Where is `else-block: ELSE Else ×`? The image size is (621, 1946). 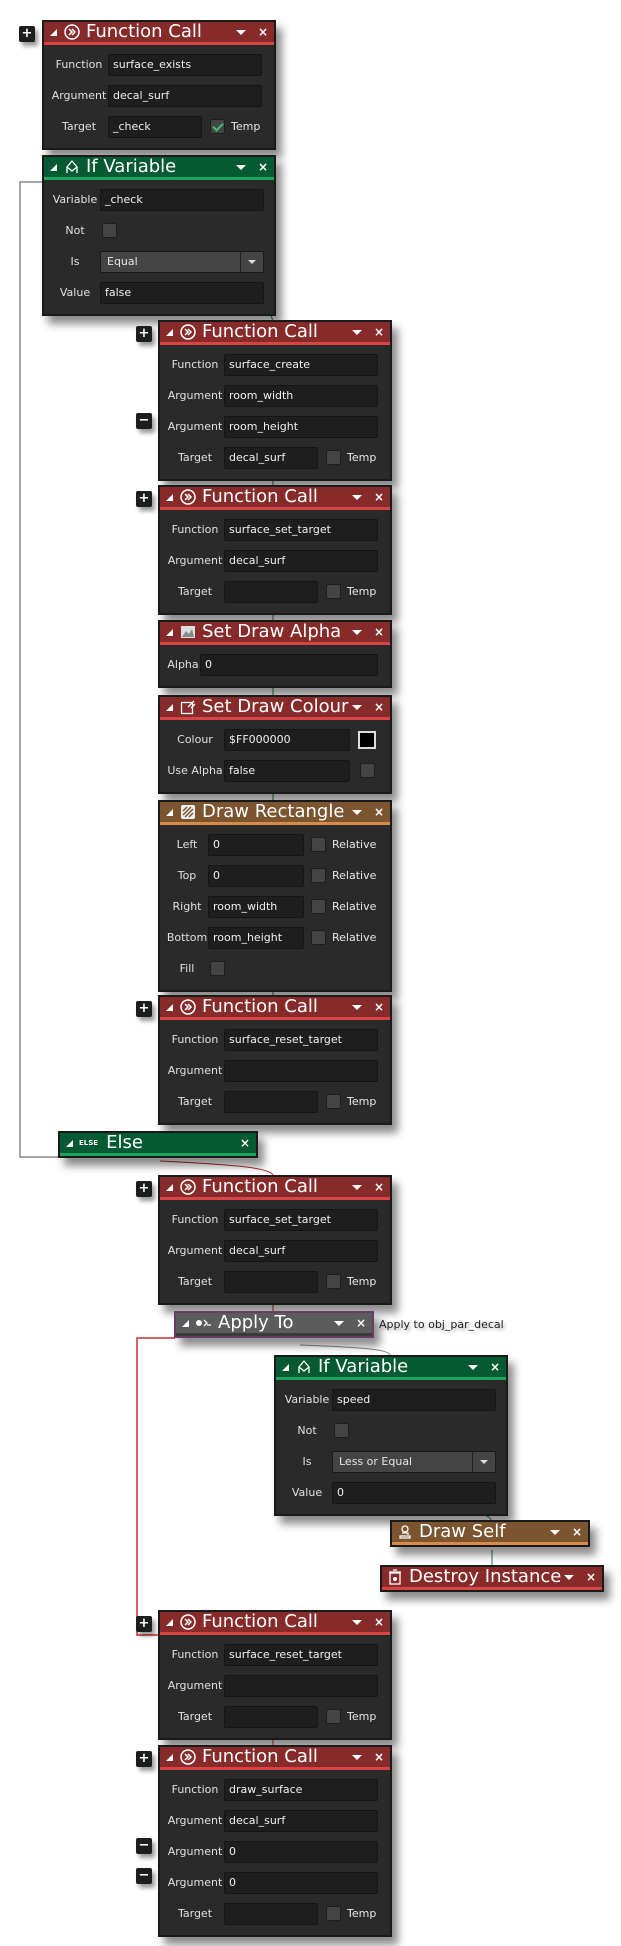
else-block: ELSE Else × is located at coordinates (158, 1144).